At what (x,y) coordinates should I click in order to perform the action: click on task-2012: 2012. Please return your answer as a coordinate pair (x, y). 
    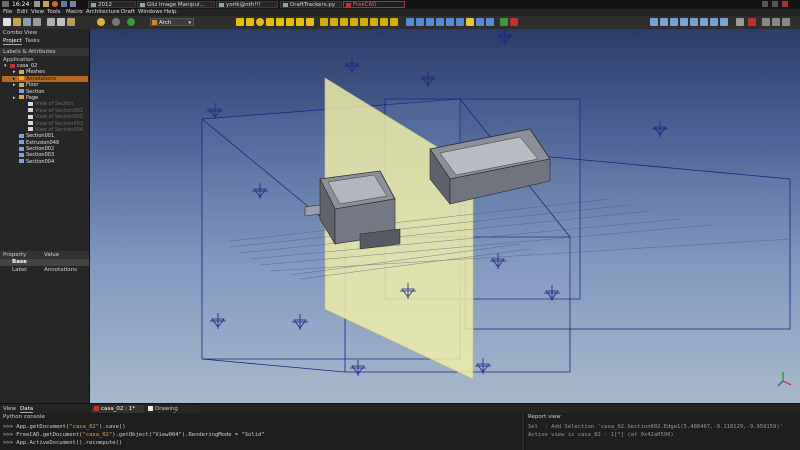
    Looking at the image, I should click on (112, 4).